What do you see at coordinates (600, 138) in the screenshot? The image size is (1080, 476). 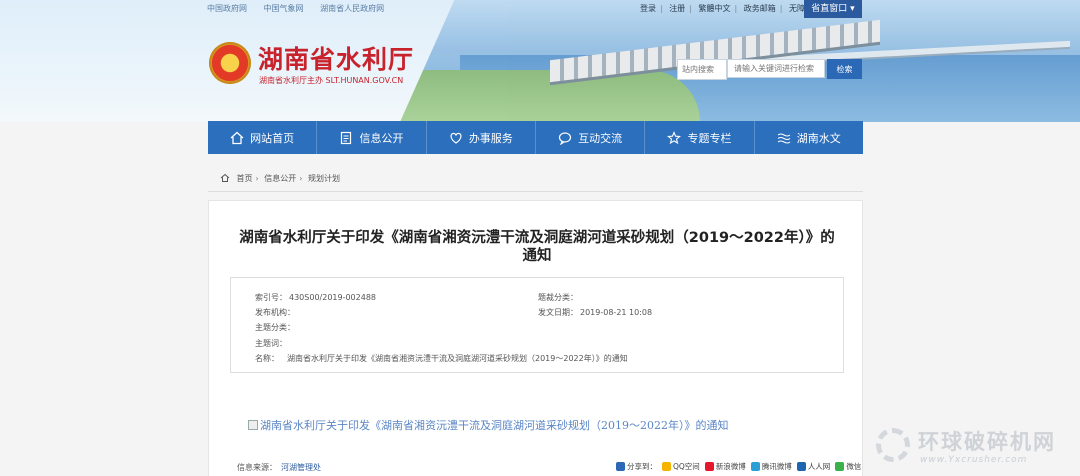 I see `nav-label: 互动交流` at bounding box center [600, 138].